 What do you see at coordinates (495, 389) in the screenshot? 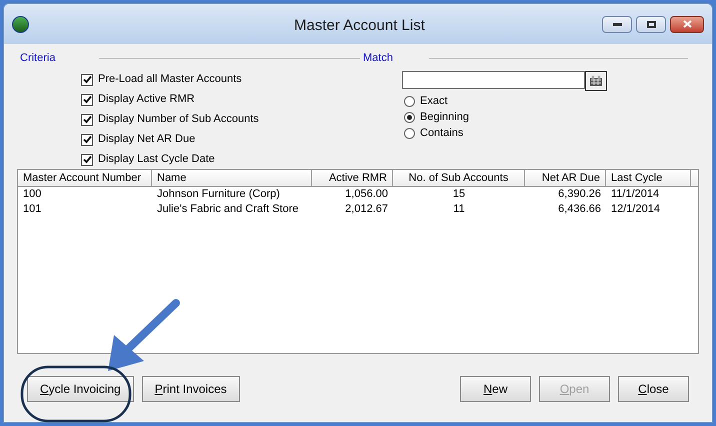
I see `dialog-button: New` at bounding box center [495, 389].